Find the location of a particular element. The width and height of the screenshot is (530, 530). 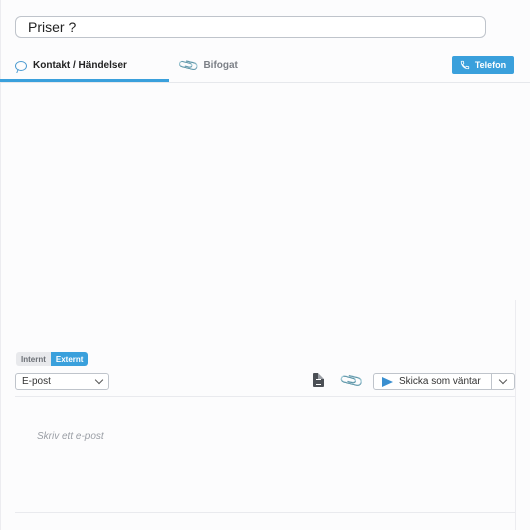

channel-select-value: E-post is located at coordinates (36, 381).